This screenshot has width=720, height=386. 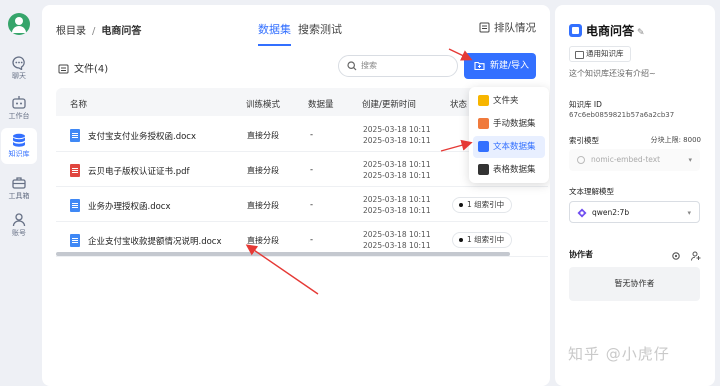 I want to click on collaborator-actions, so click(x=686, y=255).